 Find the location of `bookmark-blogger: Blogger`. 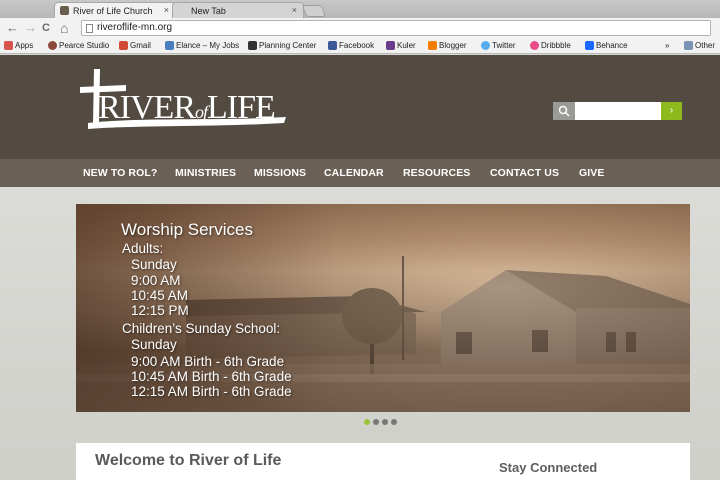

bookmark-blogger: Blogger is located at coordinates (447, 45).